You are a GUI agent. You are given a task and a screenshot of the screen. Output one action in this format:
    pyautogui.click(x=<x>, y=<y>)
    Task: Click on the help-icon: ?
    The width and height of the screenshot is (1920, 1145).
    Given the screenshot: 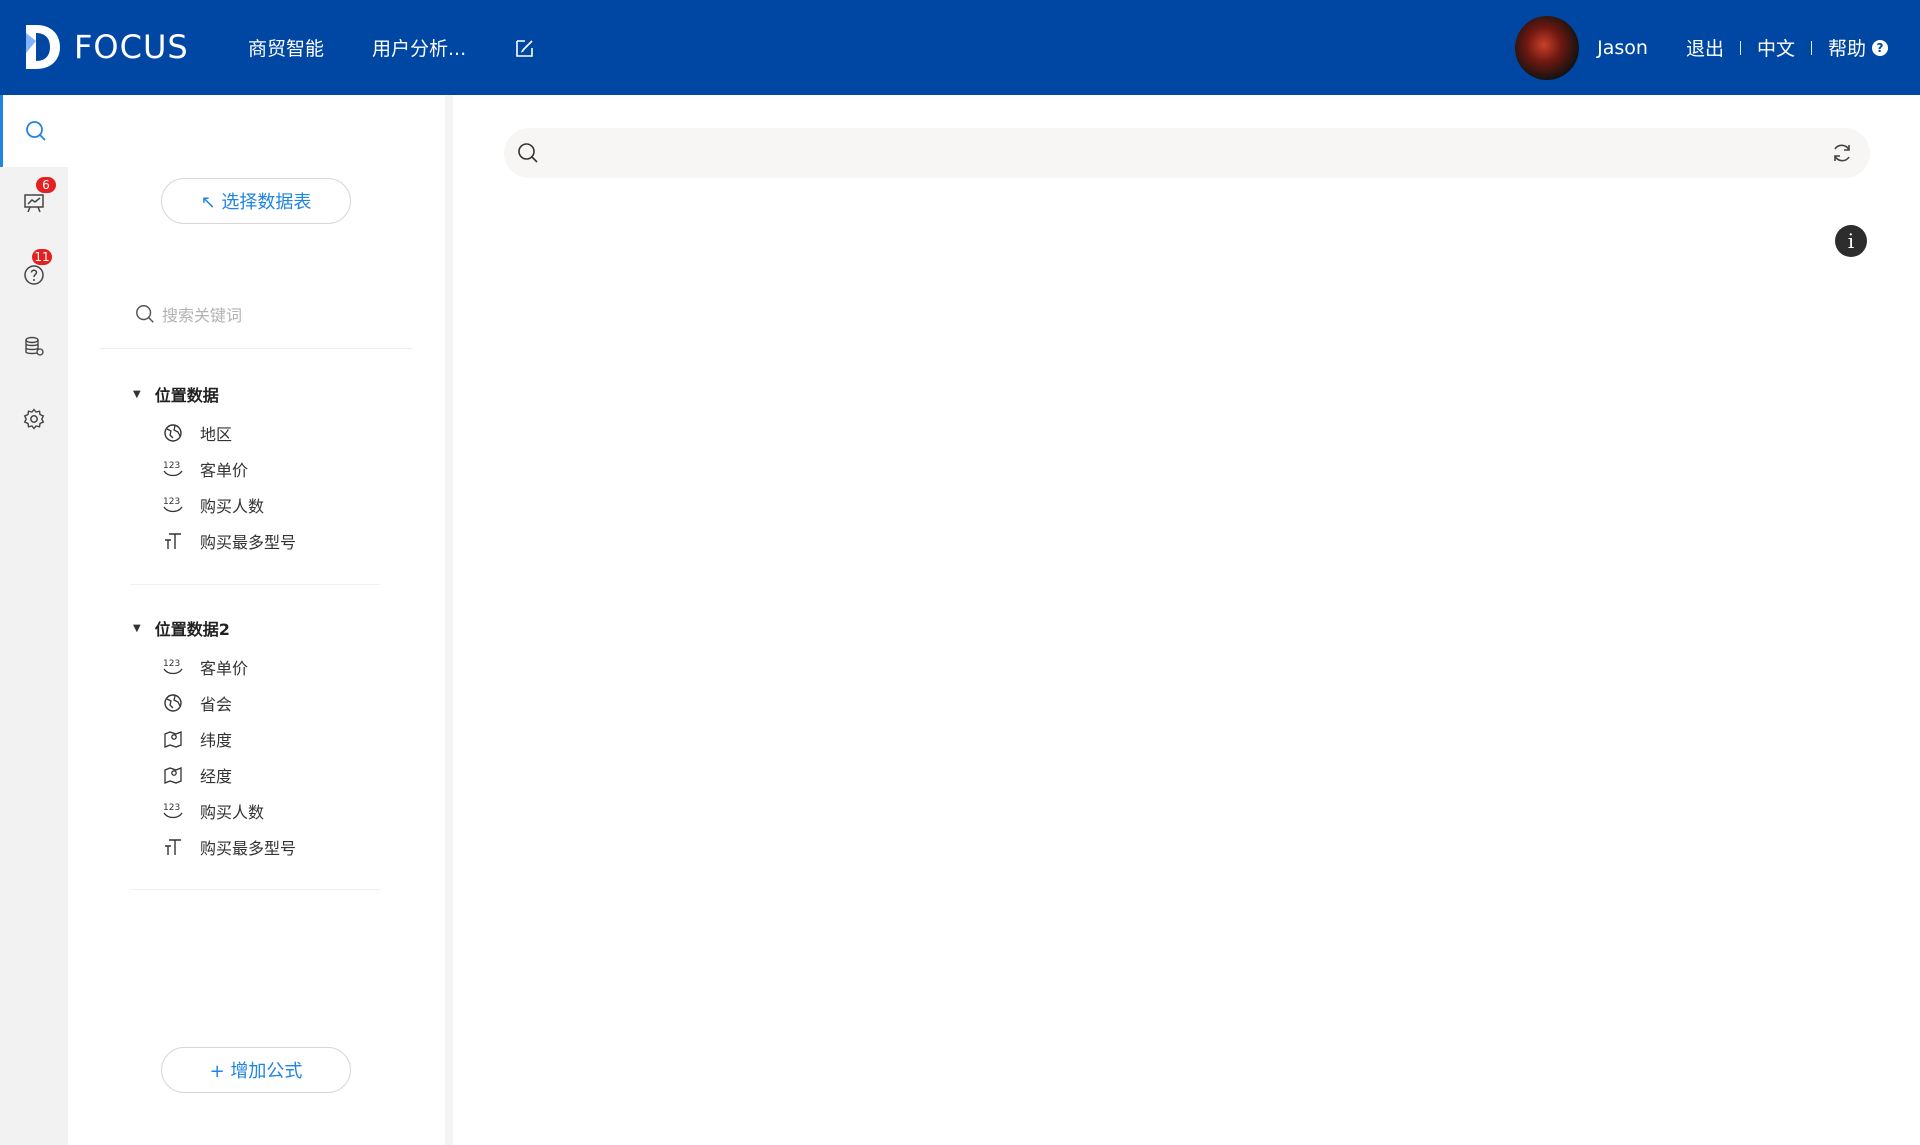 What is the action you would take?
    pyautogui.click(x=1880, y=47)
    